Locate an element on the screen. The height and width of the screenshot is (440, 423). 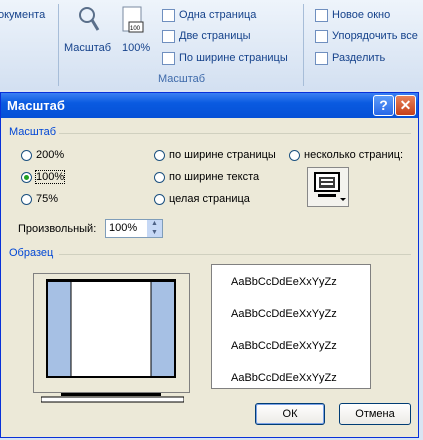
one-page-label: Одна страница is located at coordinates (218, 15).